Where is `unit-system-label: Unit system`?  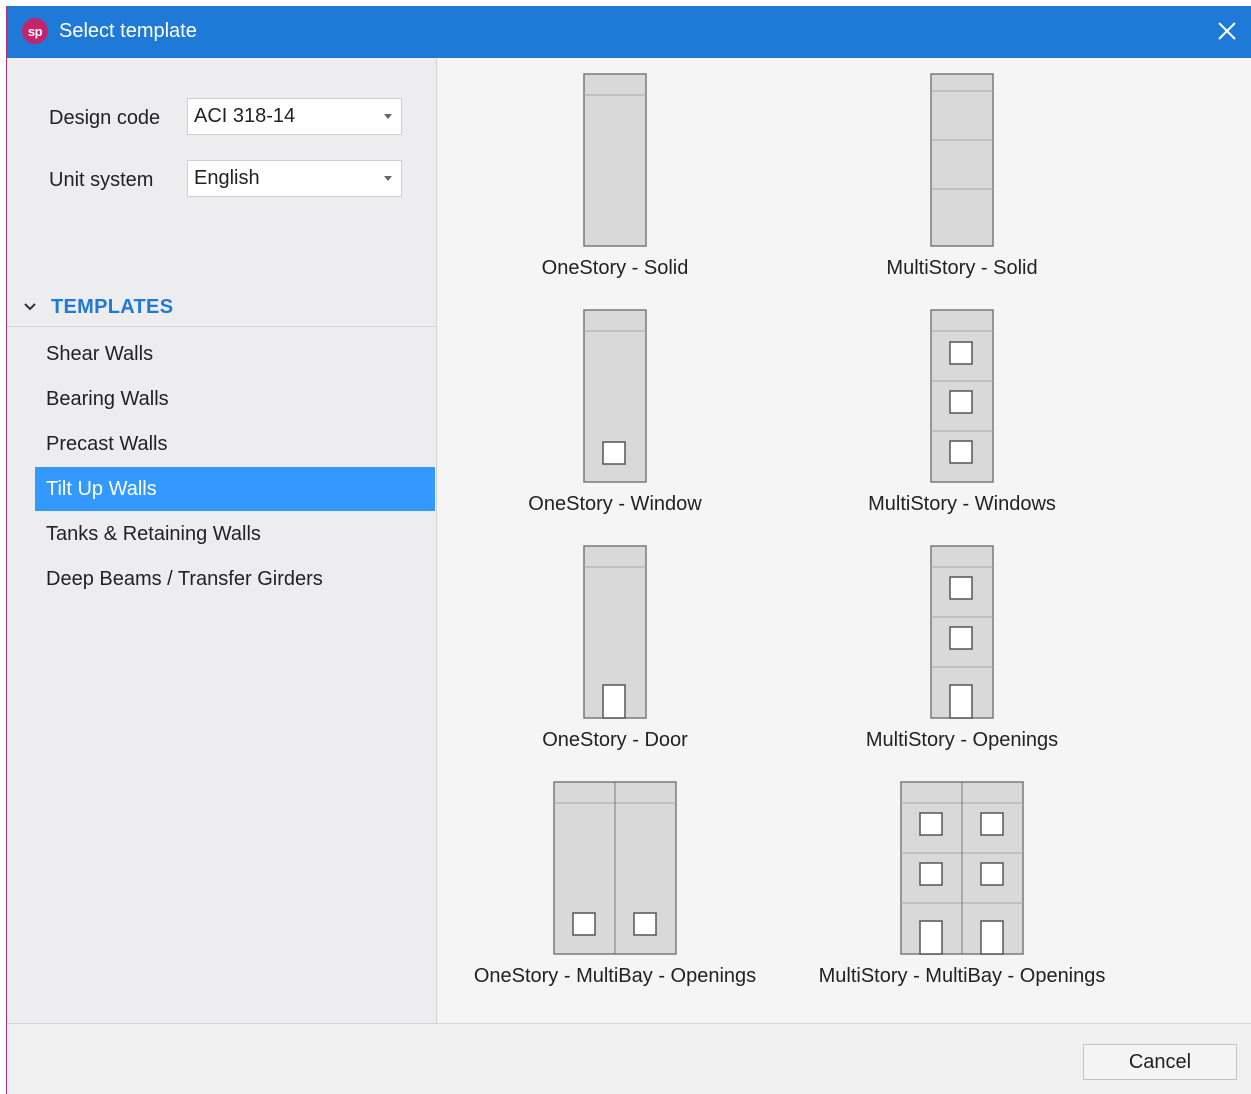 unit-system-label: Unit system is located at coordinates (101, 180).